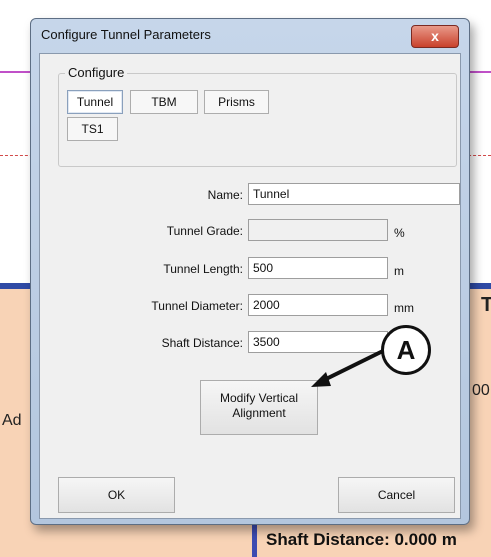 The width and height of the screenshot is (491, 557). What do you see at coordinates (350, 366) in the screenshot?
I see `callout-arrow` at bounding box center [350, 366].